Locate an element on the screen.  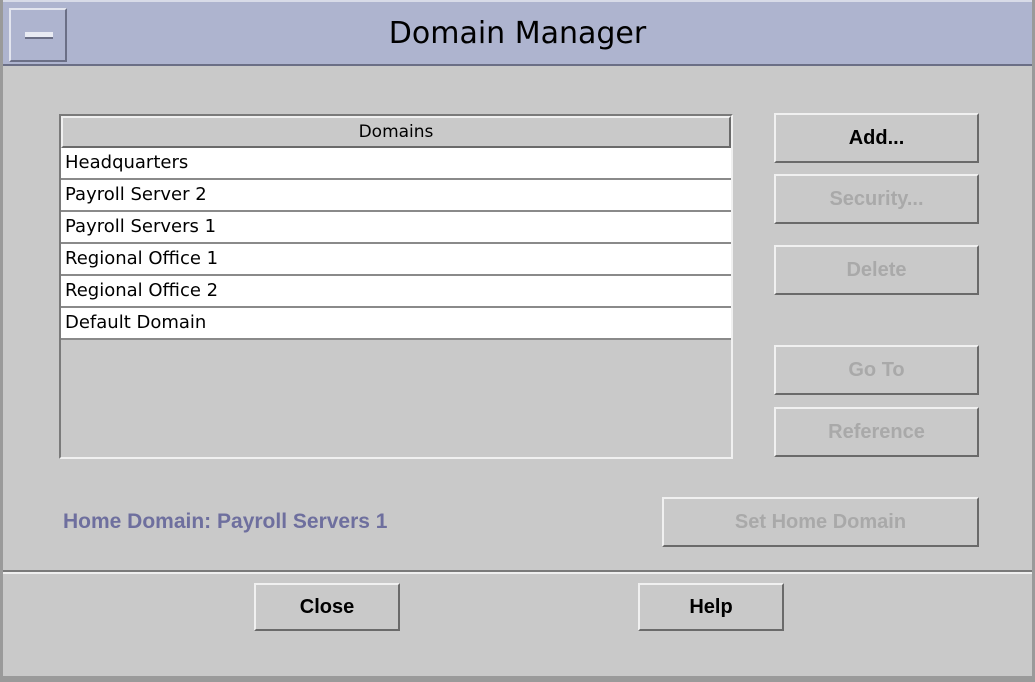
list-item: Default Domain is located at coordinates (396, 324).